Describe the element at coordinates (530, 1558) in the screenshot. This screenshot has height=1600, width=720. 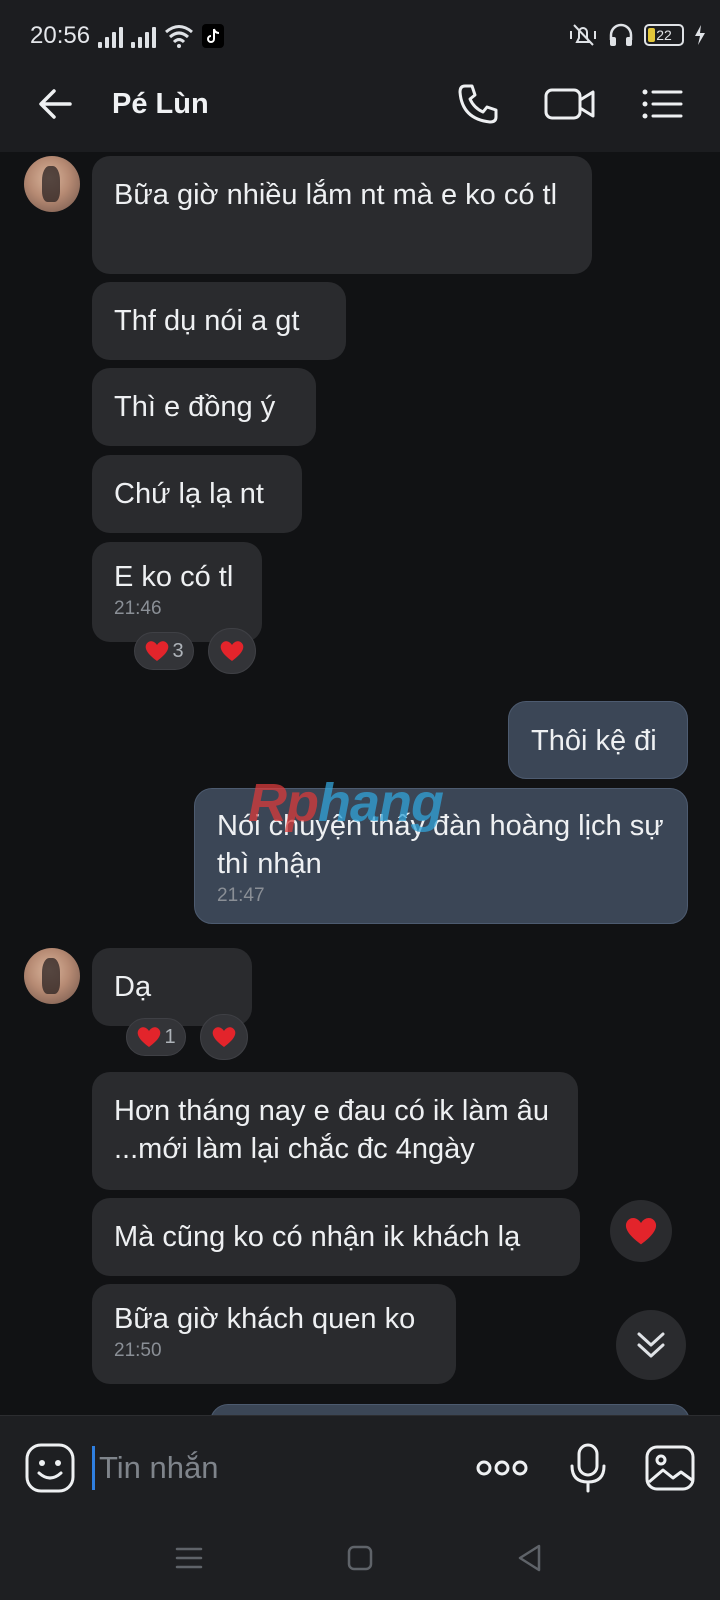
I see `back-nav-icon` at that location.